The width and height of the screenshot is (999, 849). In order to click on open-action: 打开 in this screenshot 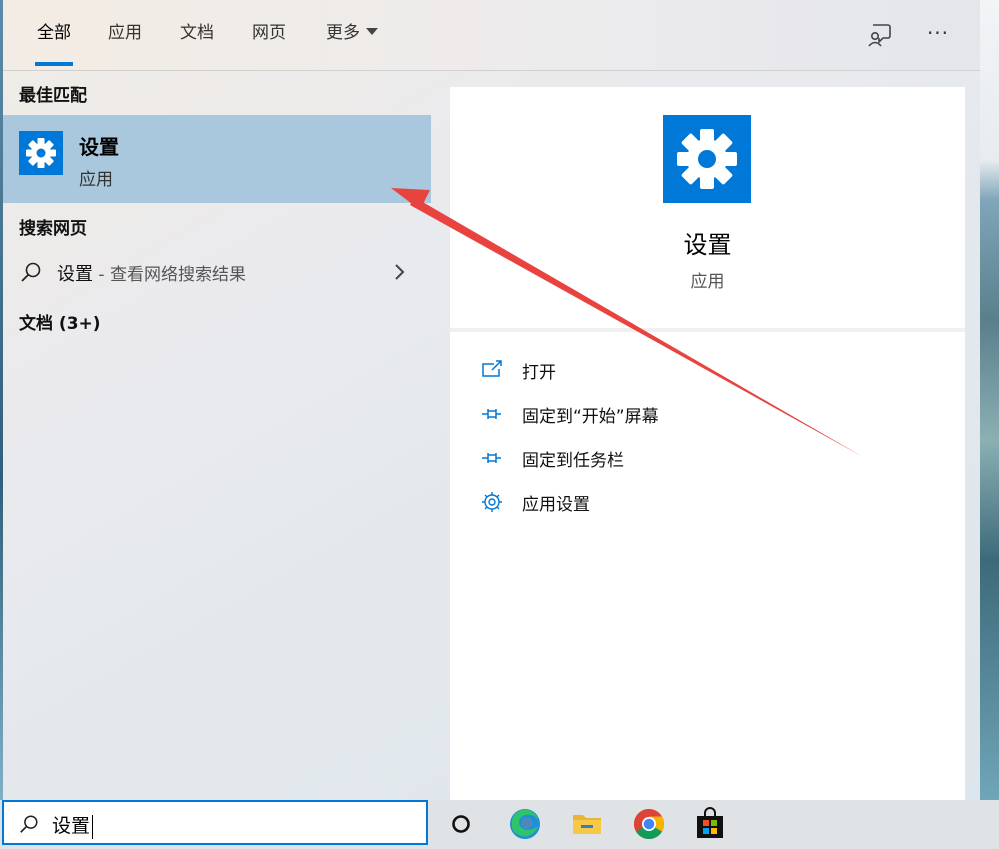, I will do `click(710, 370)`.